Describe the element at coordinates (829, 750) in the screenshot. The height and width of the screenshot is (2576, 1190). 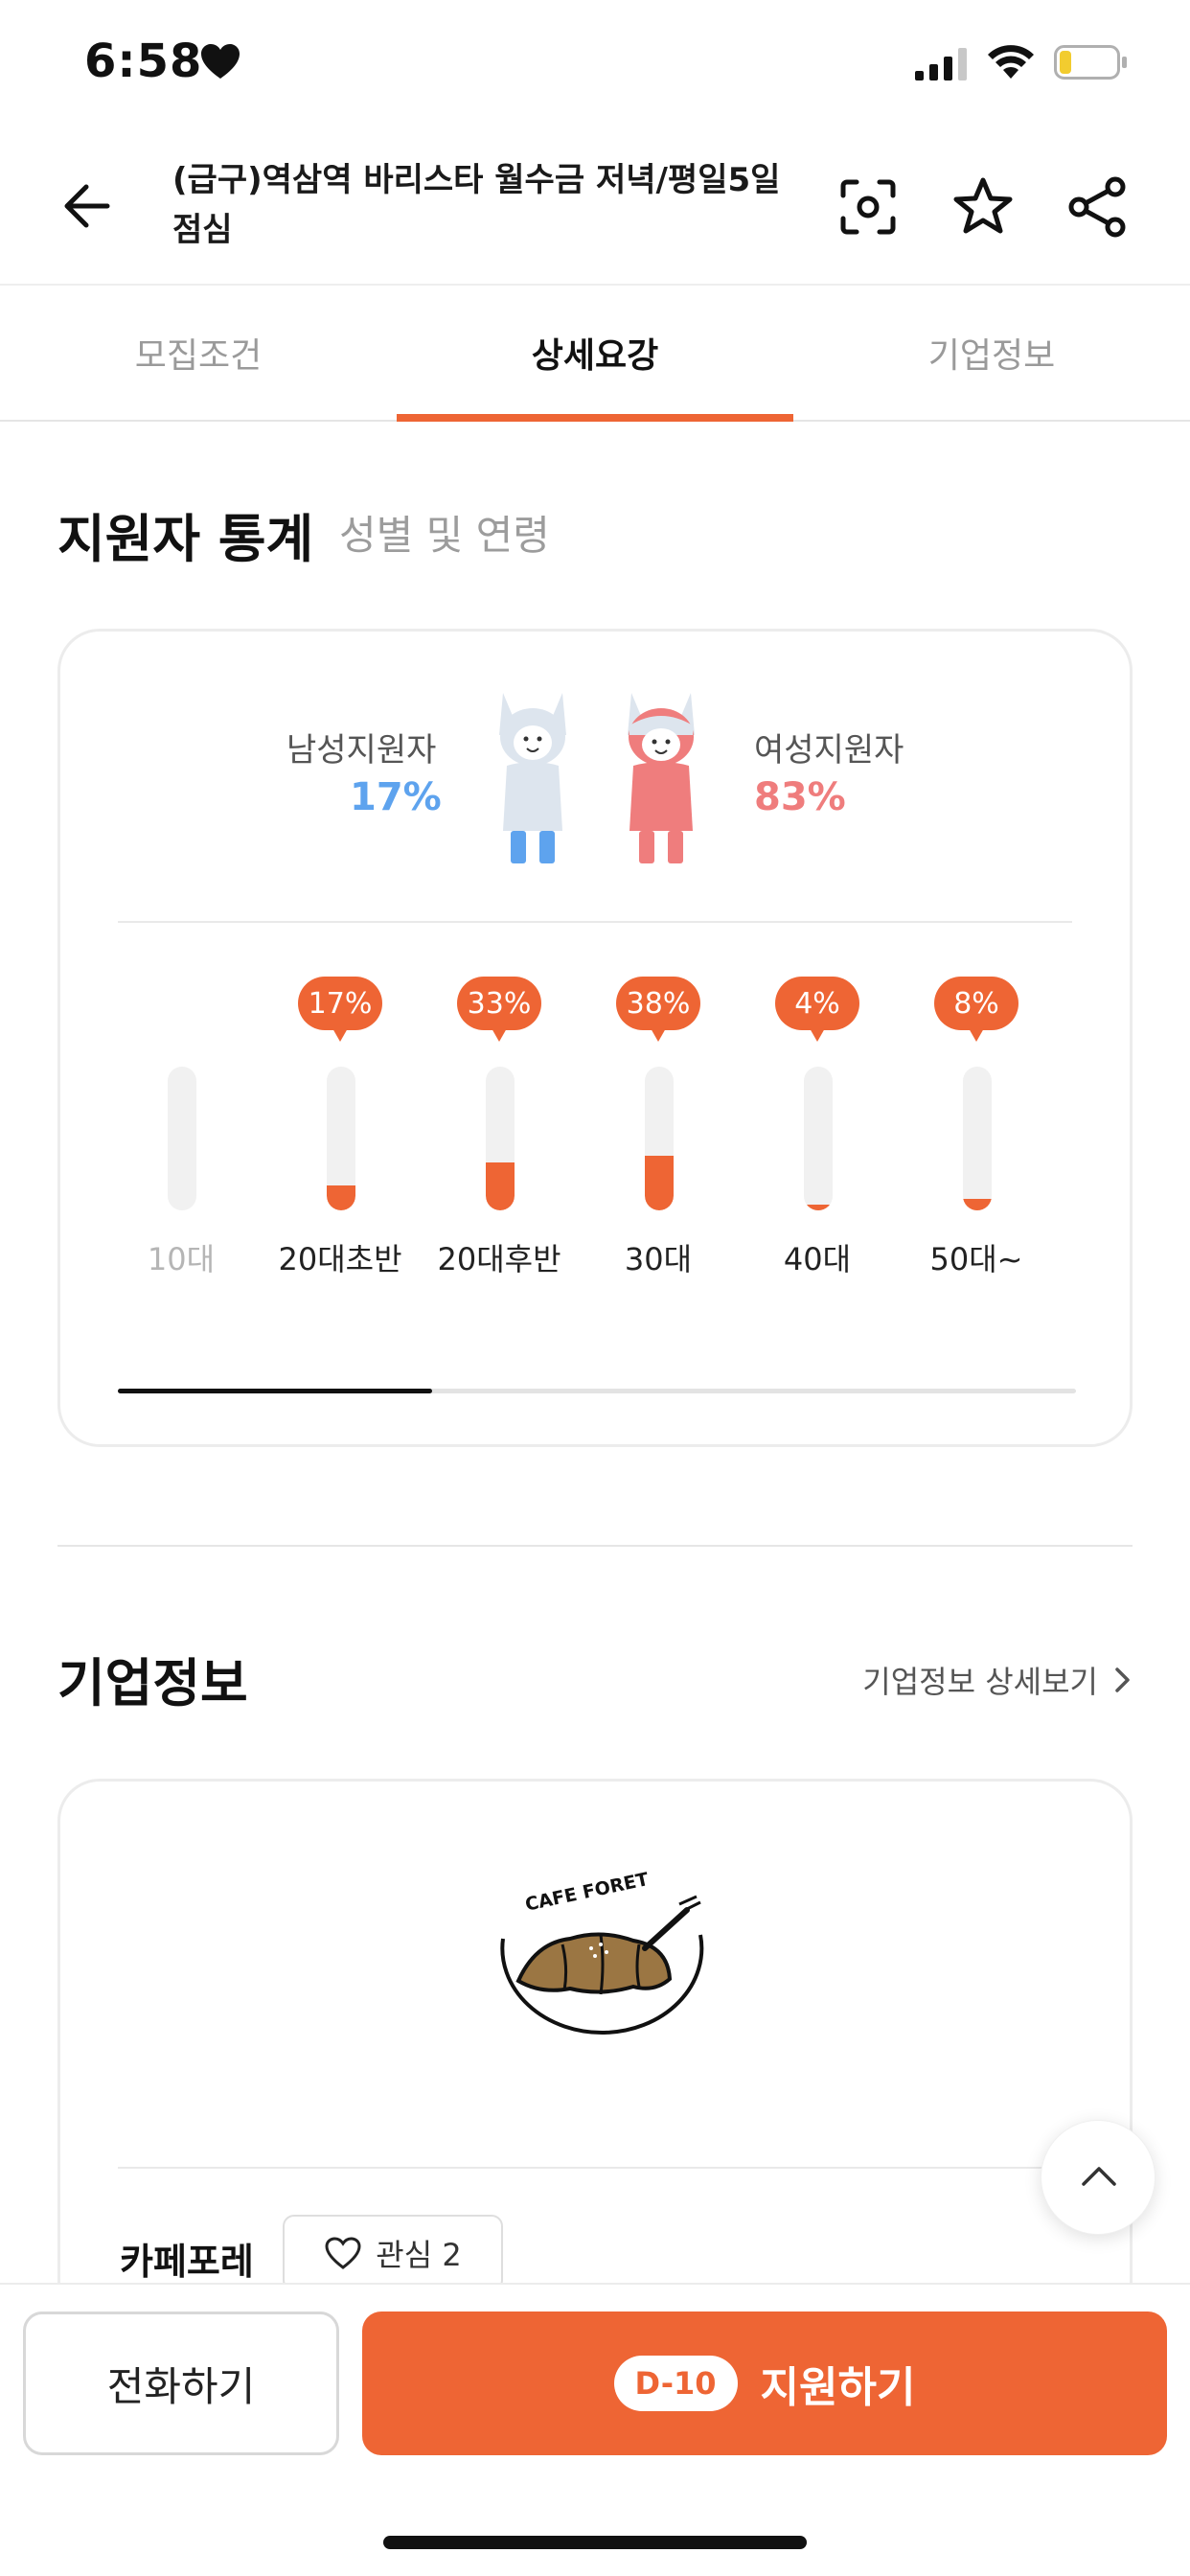
I see `female-label: 여성지원자` at that location.